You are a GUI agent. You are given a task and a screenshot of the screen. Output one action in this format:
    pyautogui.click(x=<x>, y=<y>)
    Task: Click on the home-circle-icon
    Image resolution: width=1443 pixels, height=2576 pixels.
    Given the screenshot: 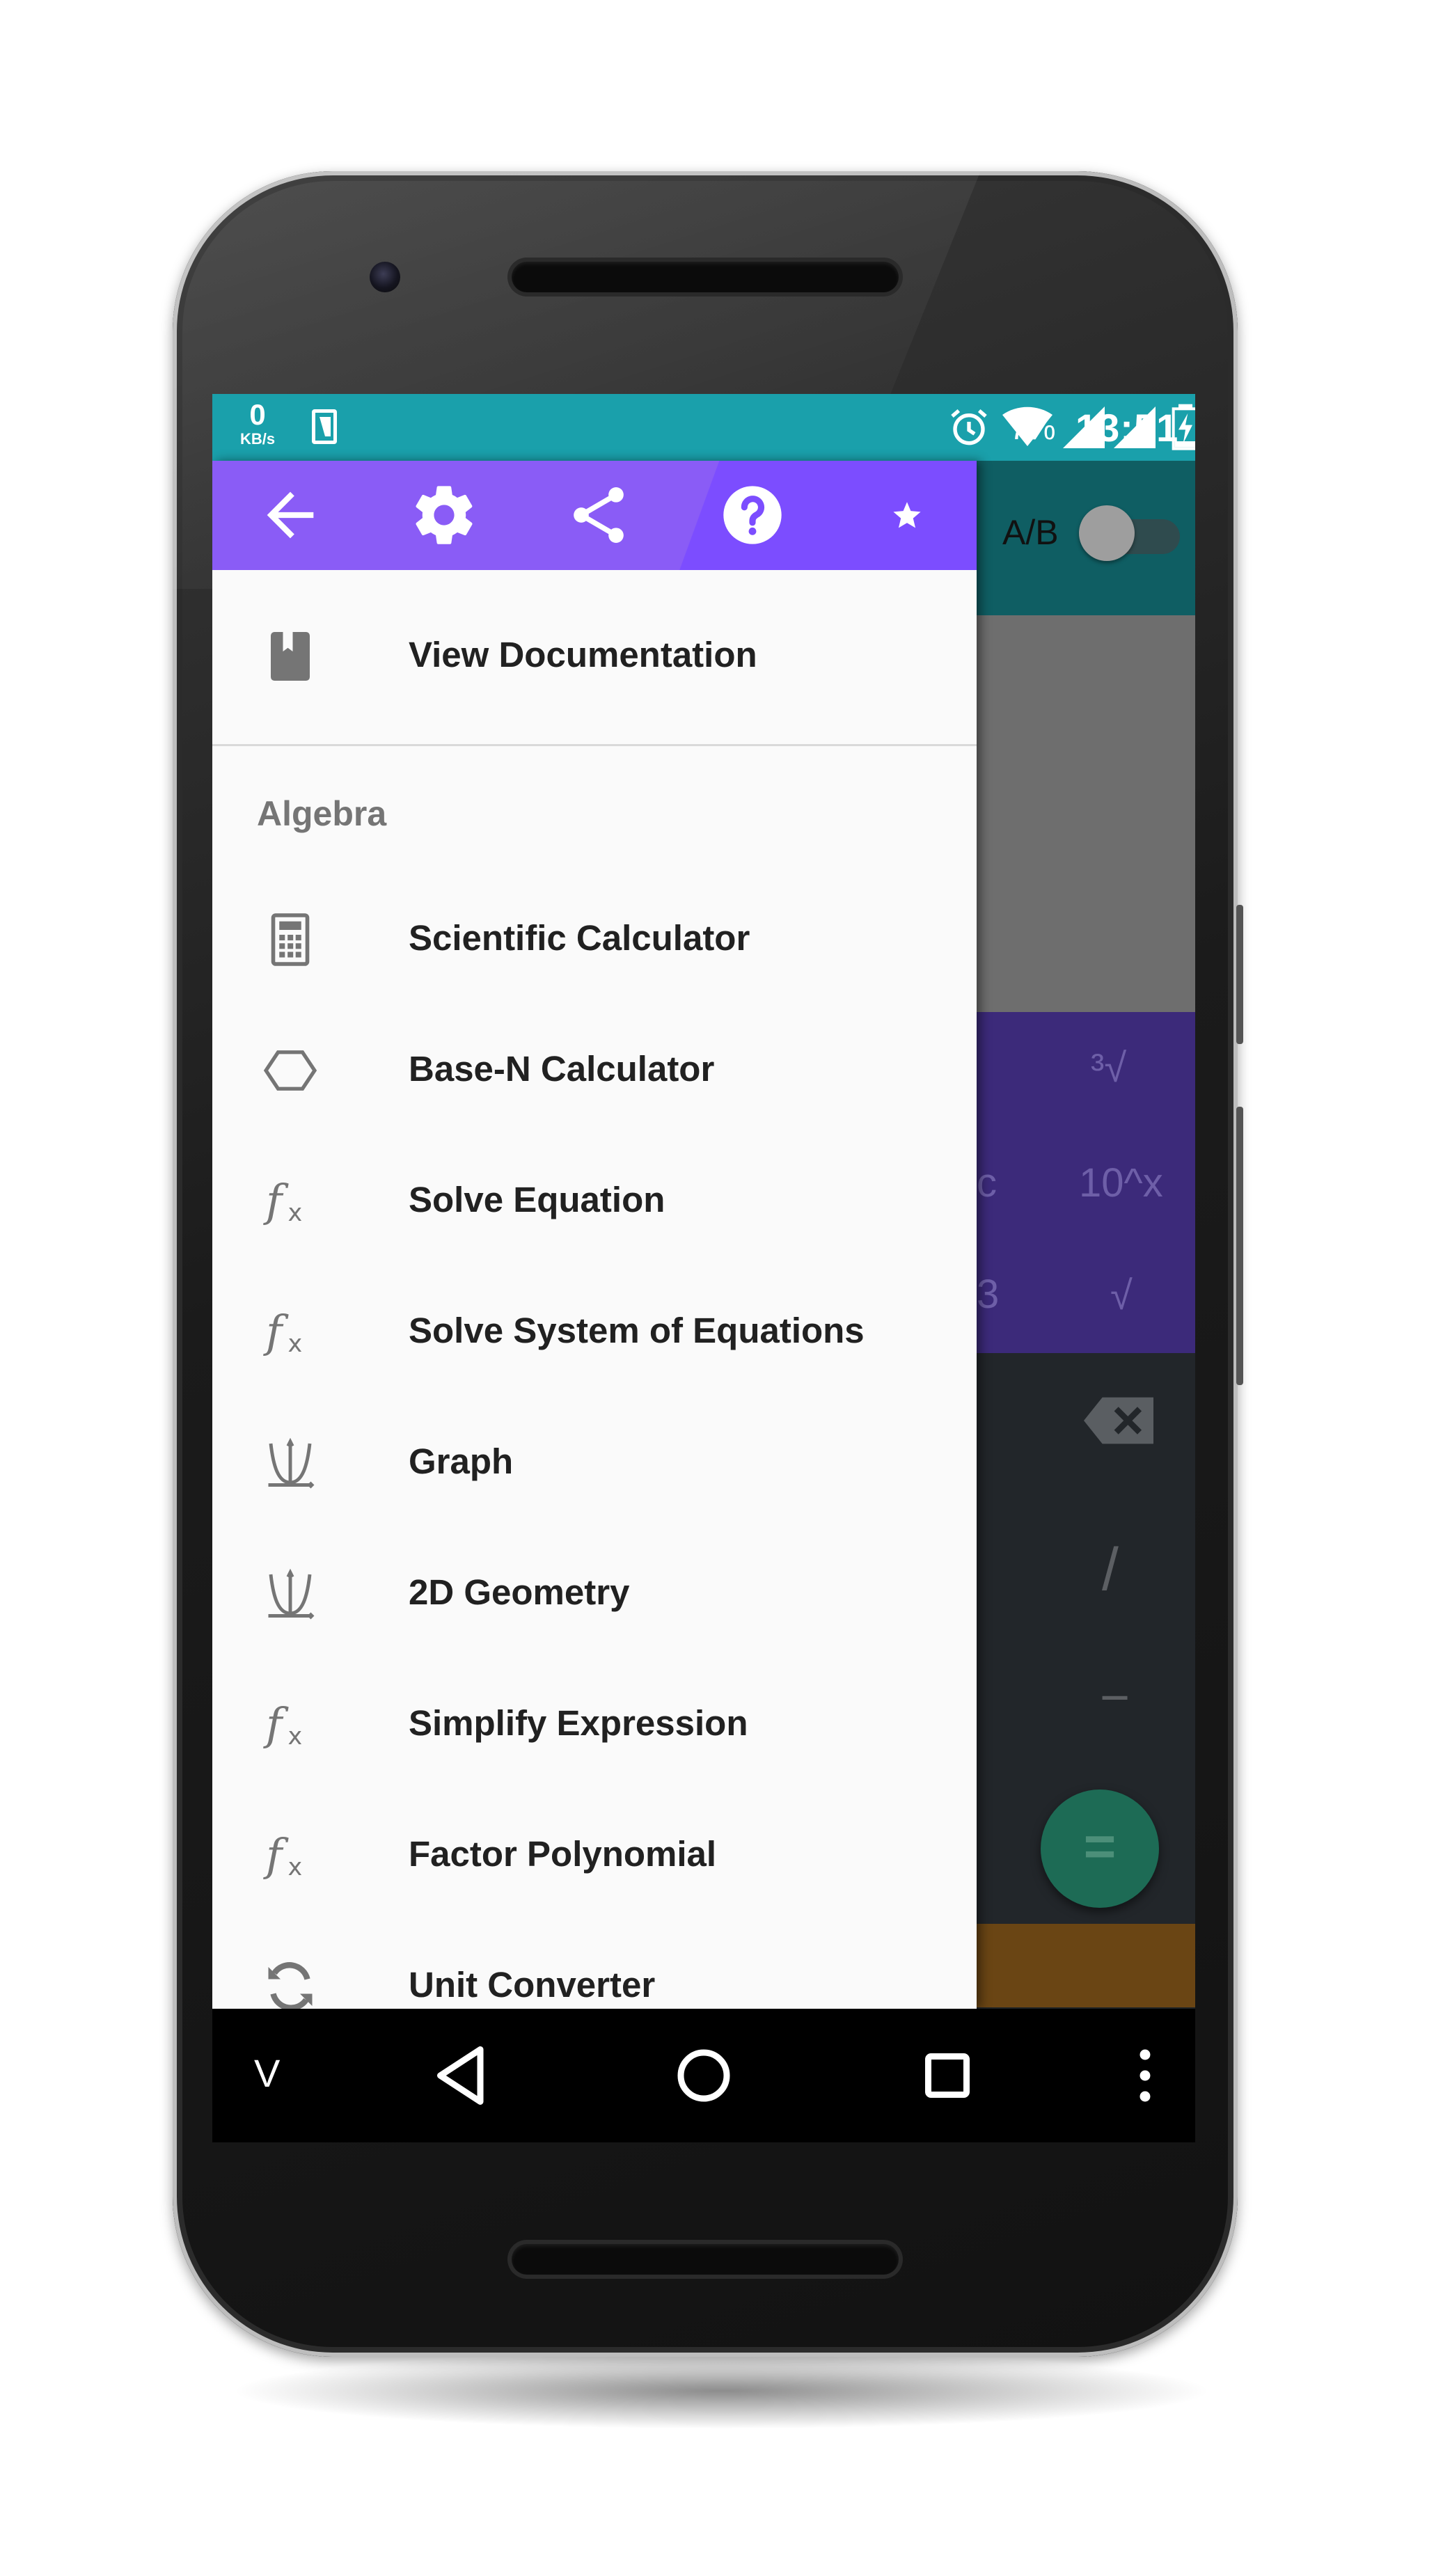 What is the action you would take?
    pyautogui.click(x=703, y=2075)
    